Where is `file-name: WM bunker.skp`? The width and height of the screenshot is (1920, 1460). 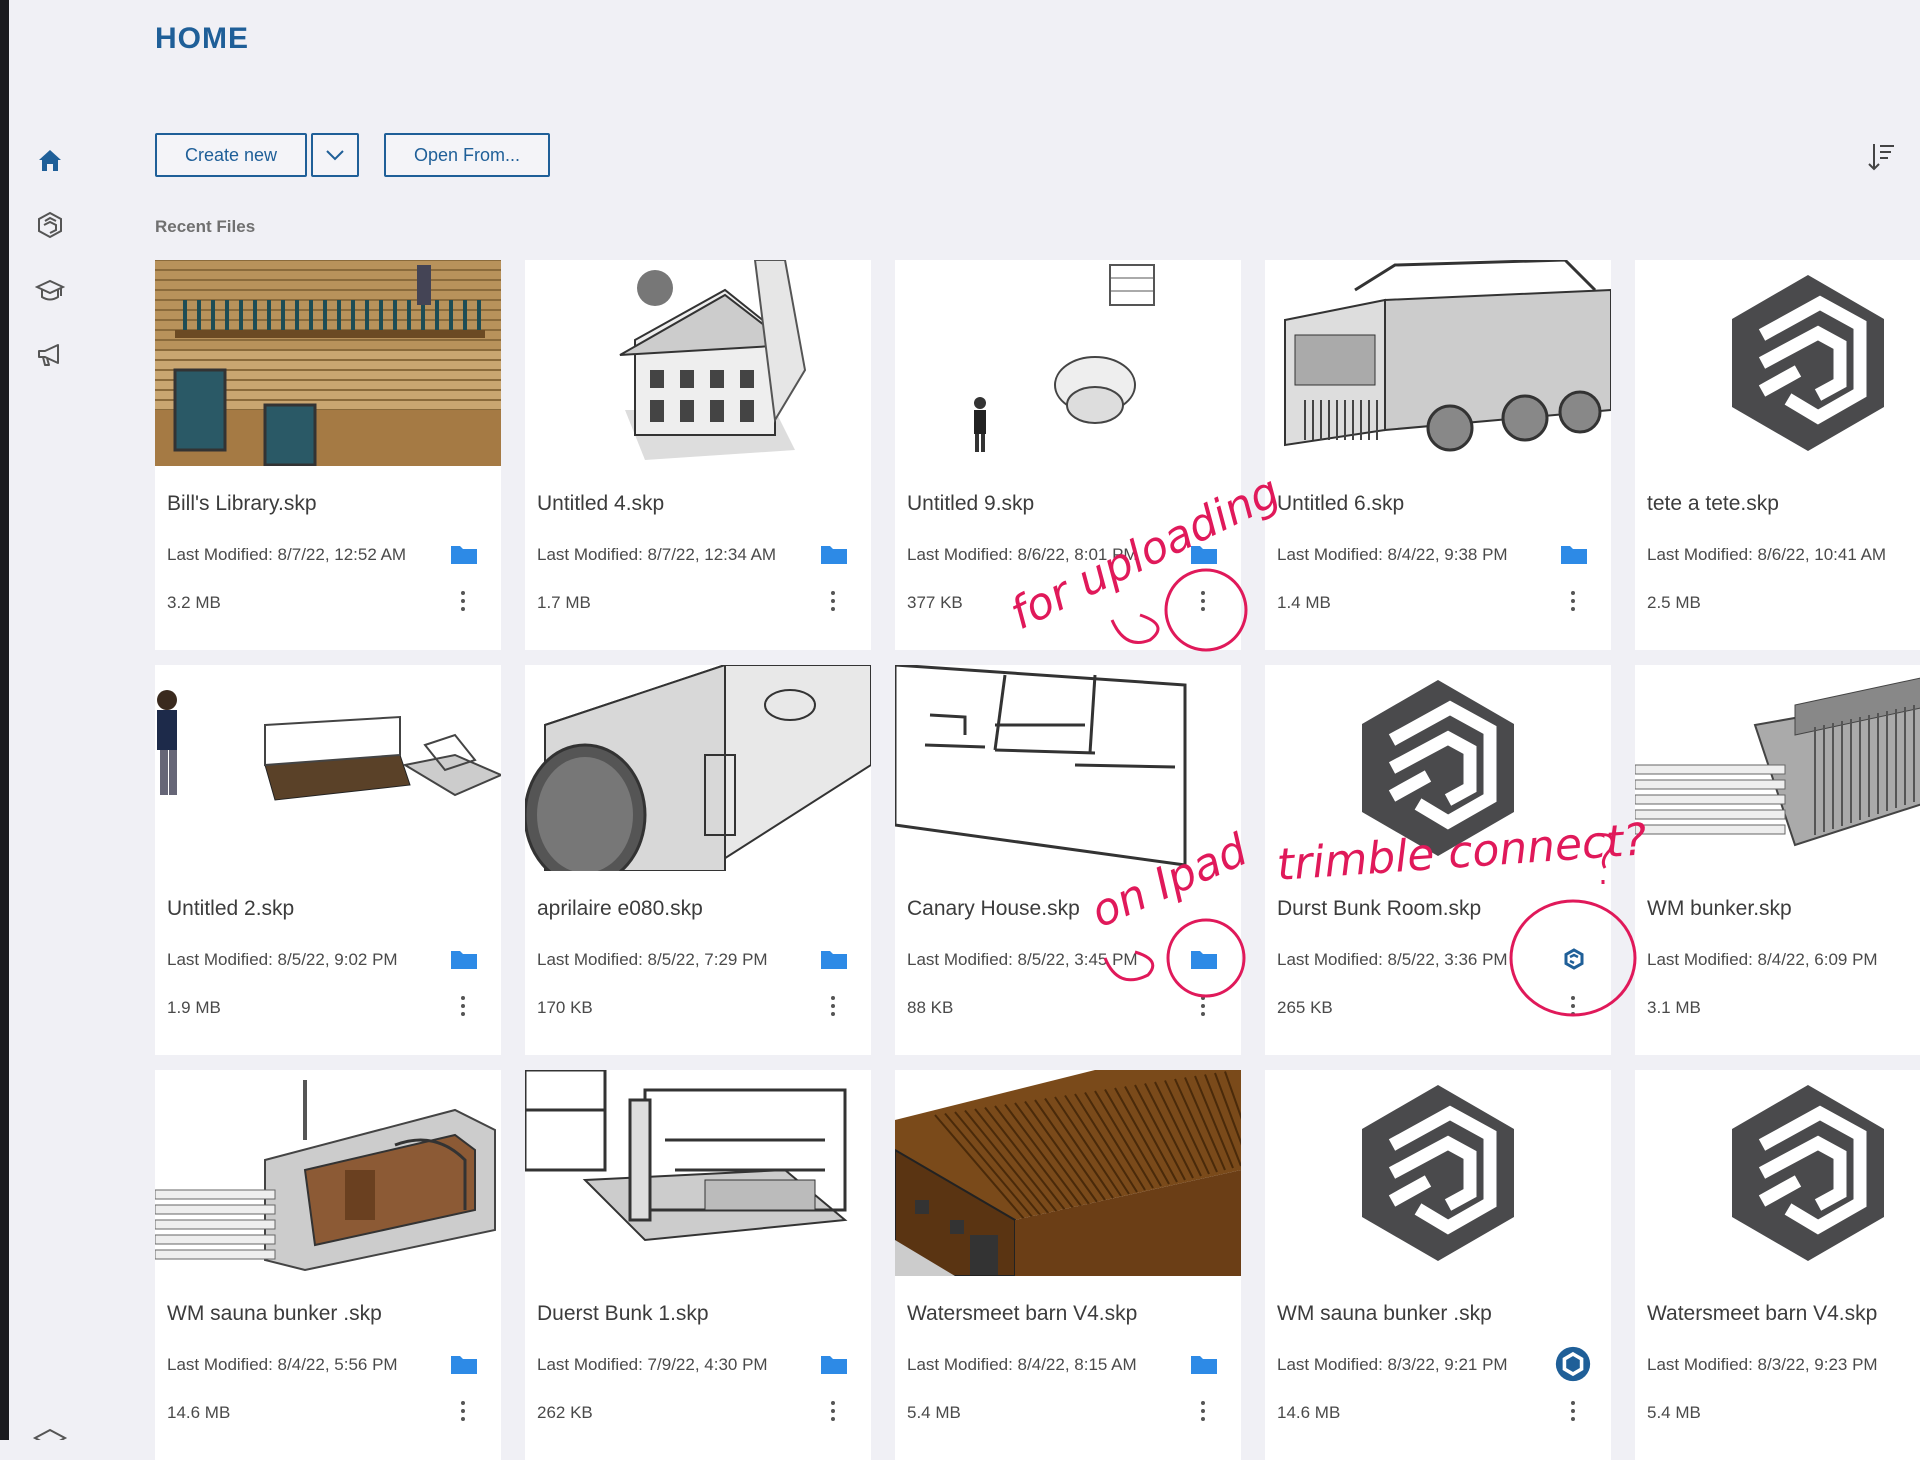
file-name: WM bunker.skp is located at coordinates (1719, 908).